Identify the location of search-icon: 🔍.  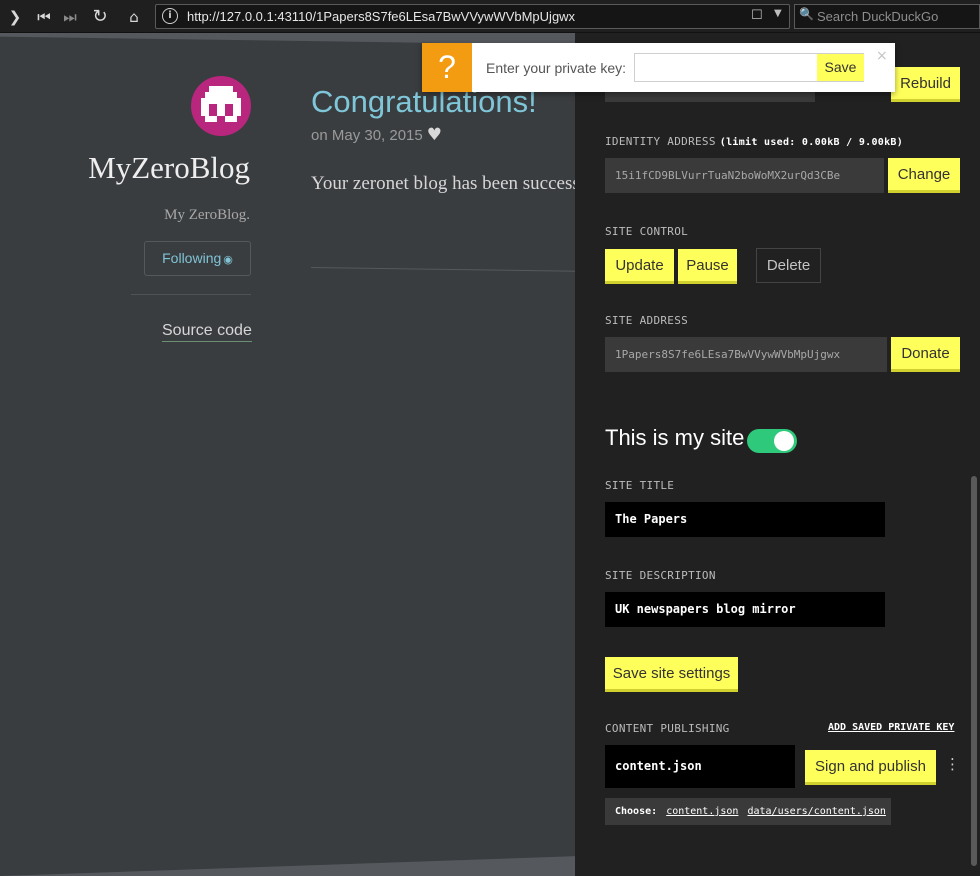
(806, 14).